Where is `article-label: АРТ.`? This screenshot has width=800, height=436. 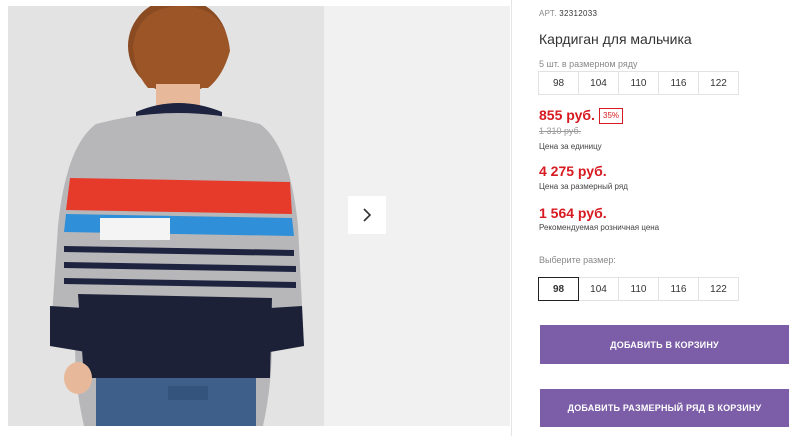 article-label: АРТ. is located at coordinates (548, 13).